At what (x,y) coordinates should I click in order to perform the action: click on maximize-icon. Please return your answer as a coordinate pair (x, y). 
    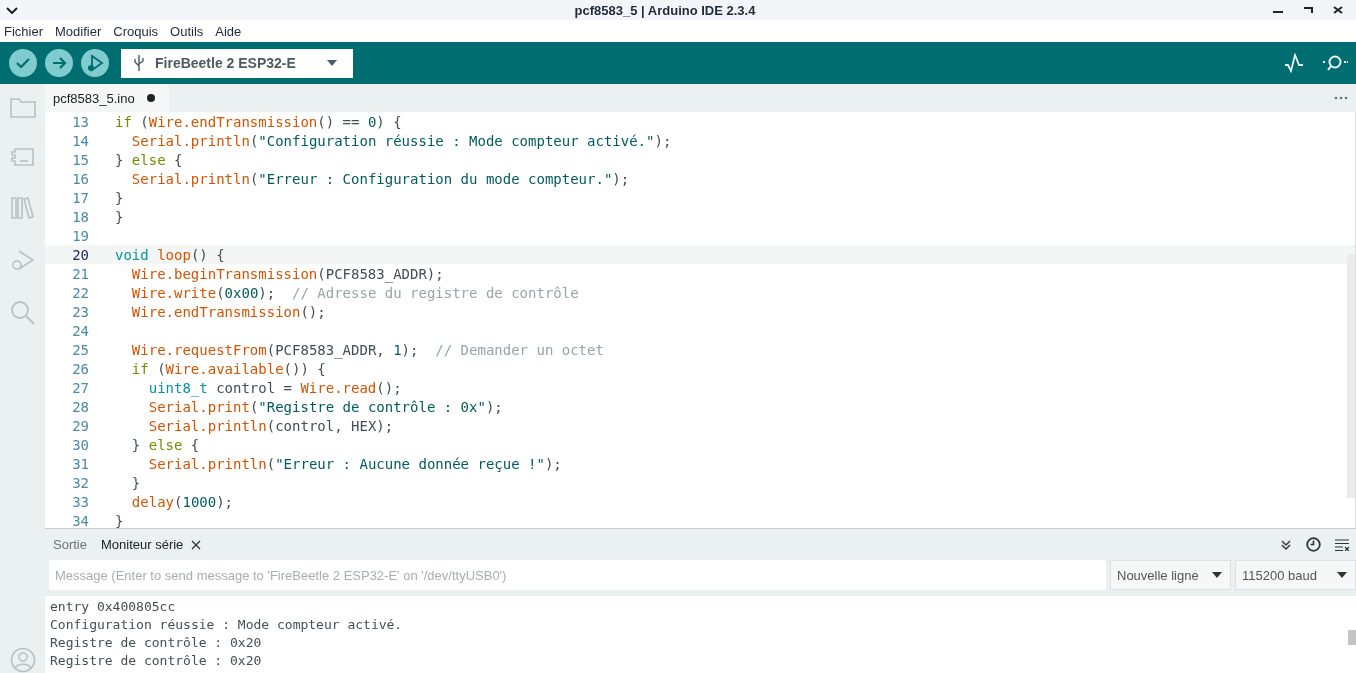
    Looking at the image, I should click on (1308, 10).